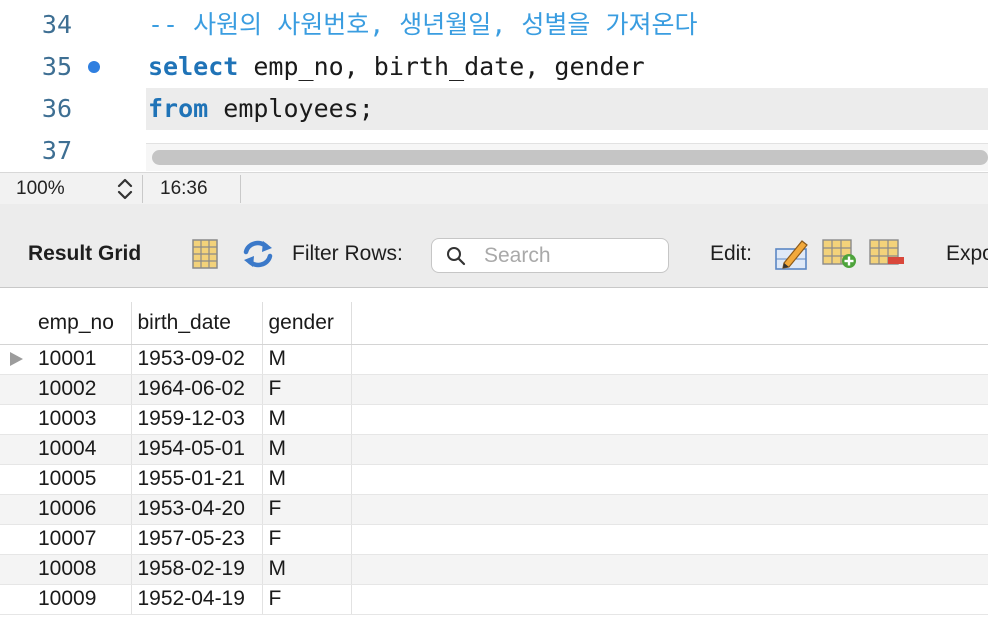  I want to click on cell-birth-date: 1953-04-20, so click(197, 509).